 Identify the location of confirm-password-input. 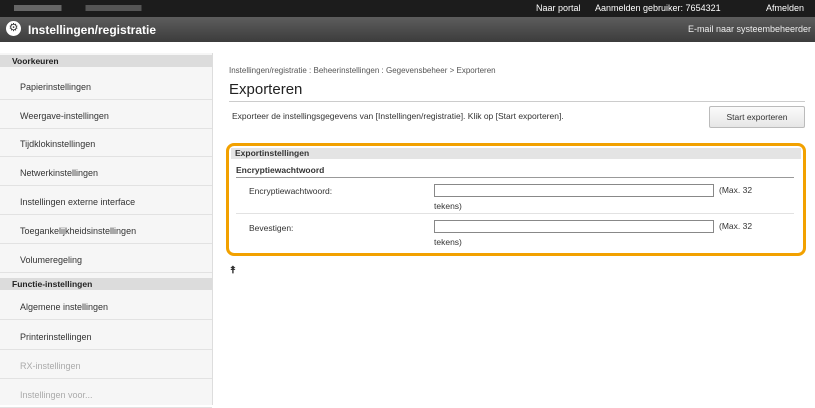
(574, 226).